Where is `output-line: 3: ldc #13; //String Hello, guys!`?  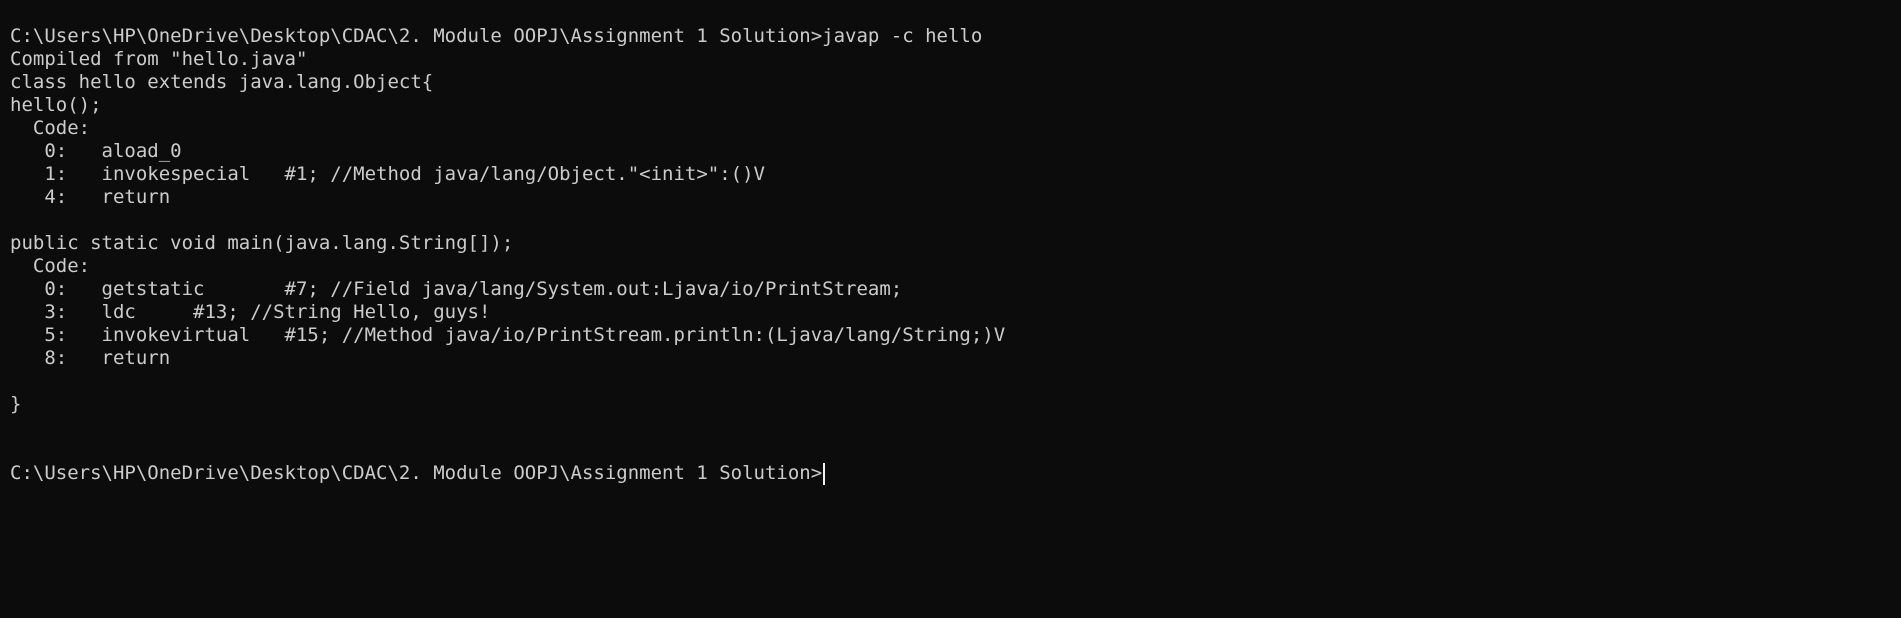 output-line: 3: ldc #13; //String Hello, guys! is located at coordinates (250, 312).